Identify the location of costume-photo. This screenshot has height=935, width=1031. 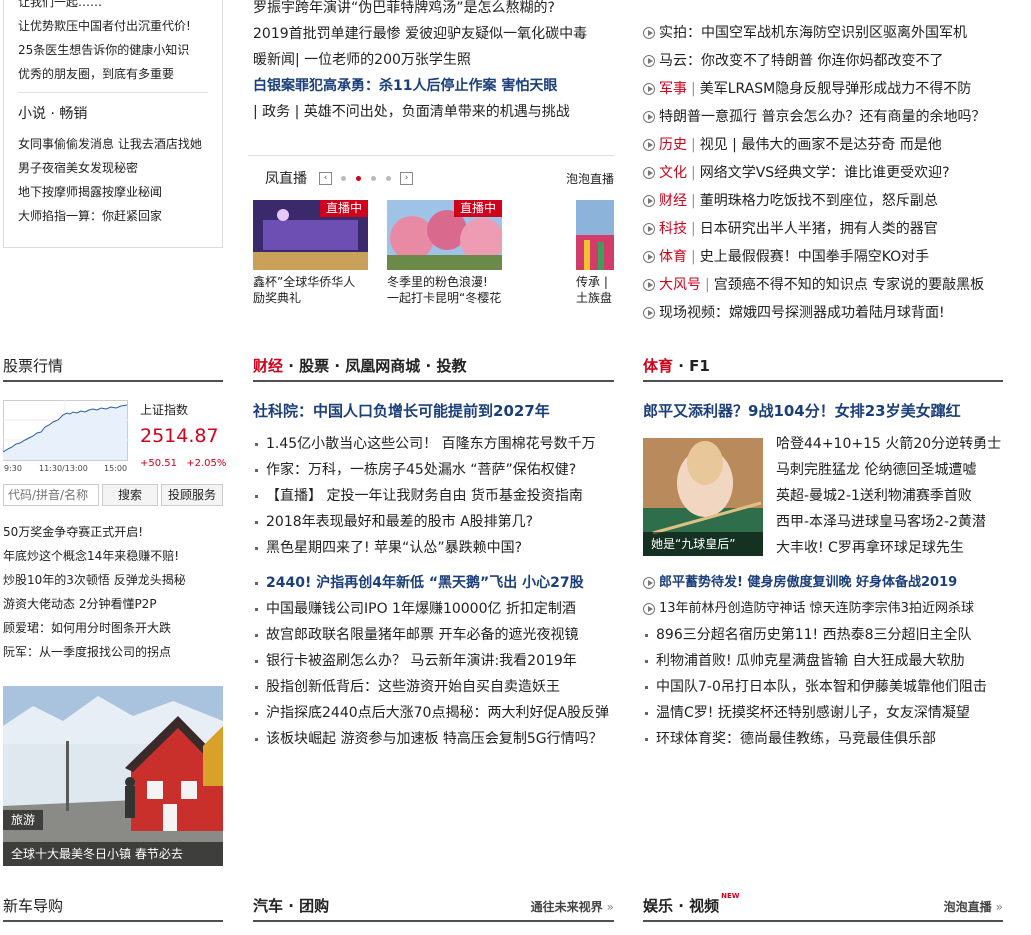
(595, 235).